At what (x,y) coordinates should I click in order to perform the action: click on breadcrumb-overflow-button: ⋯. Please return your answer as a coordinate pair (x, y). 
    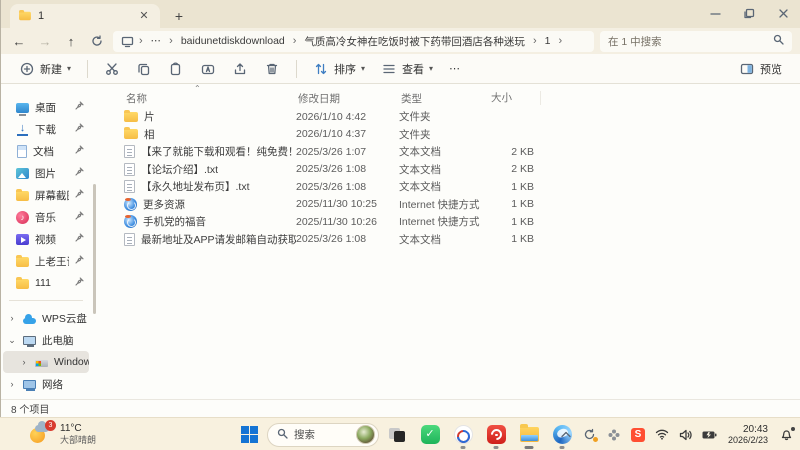
    Looking at the image, I should click on (156, 41).